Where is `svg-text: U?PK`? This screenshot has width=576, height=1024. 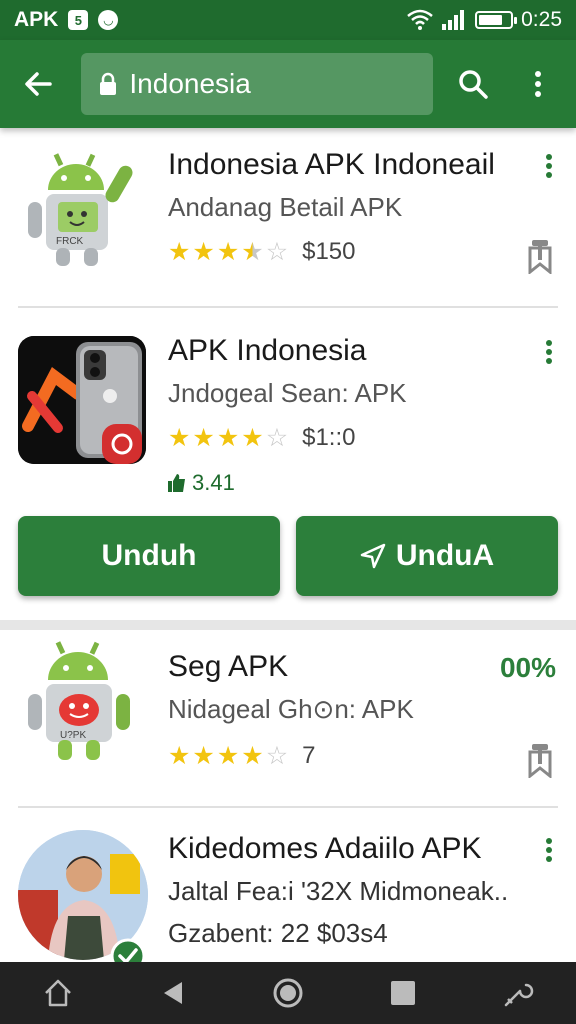
svg-text: U?PK is located at coordinates (73, 735).